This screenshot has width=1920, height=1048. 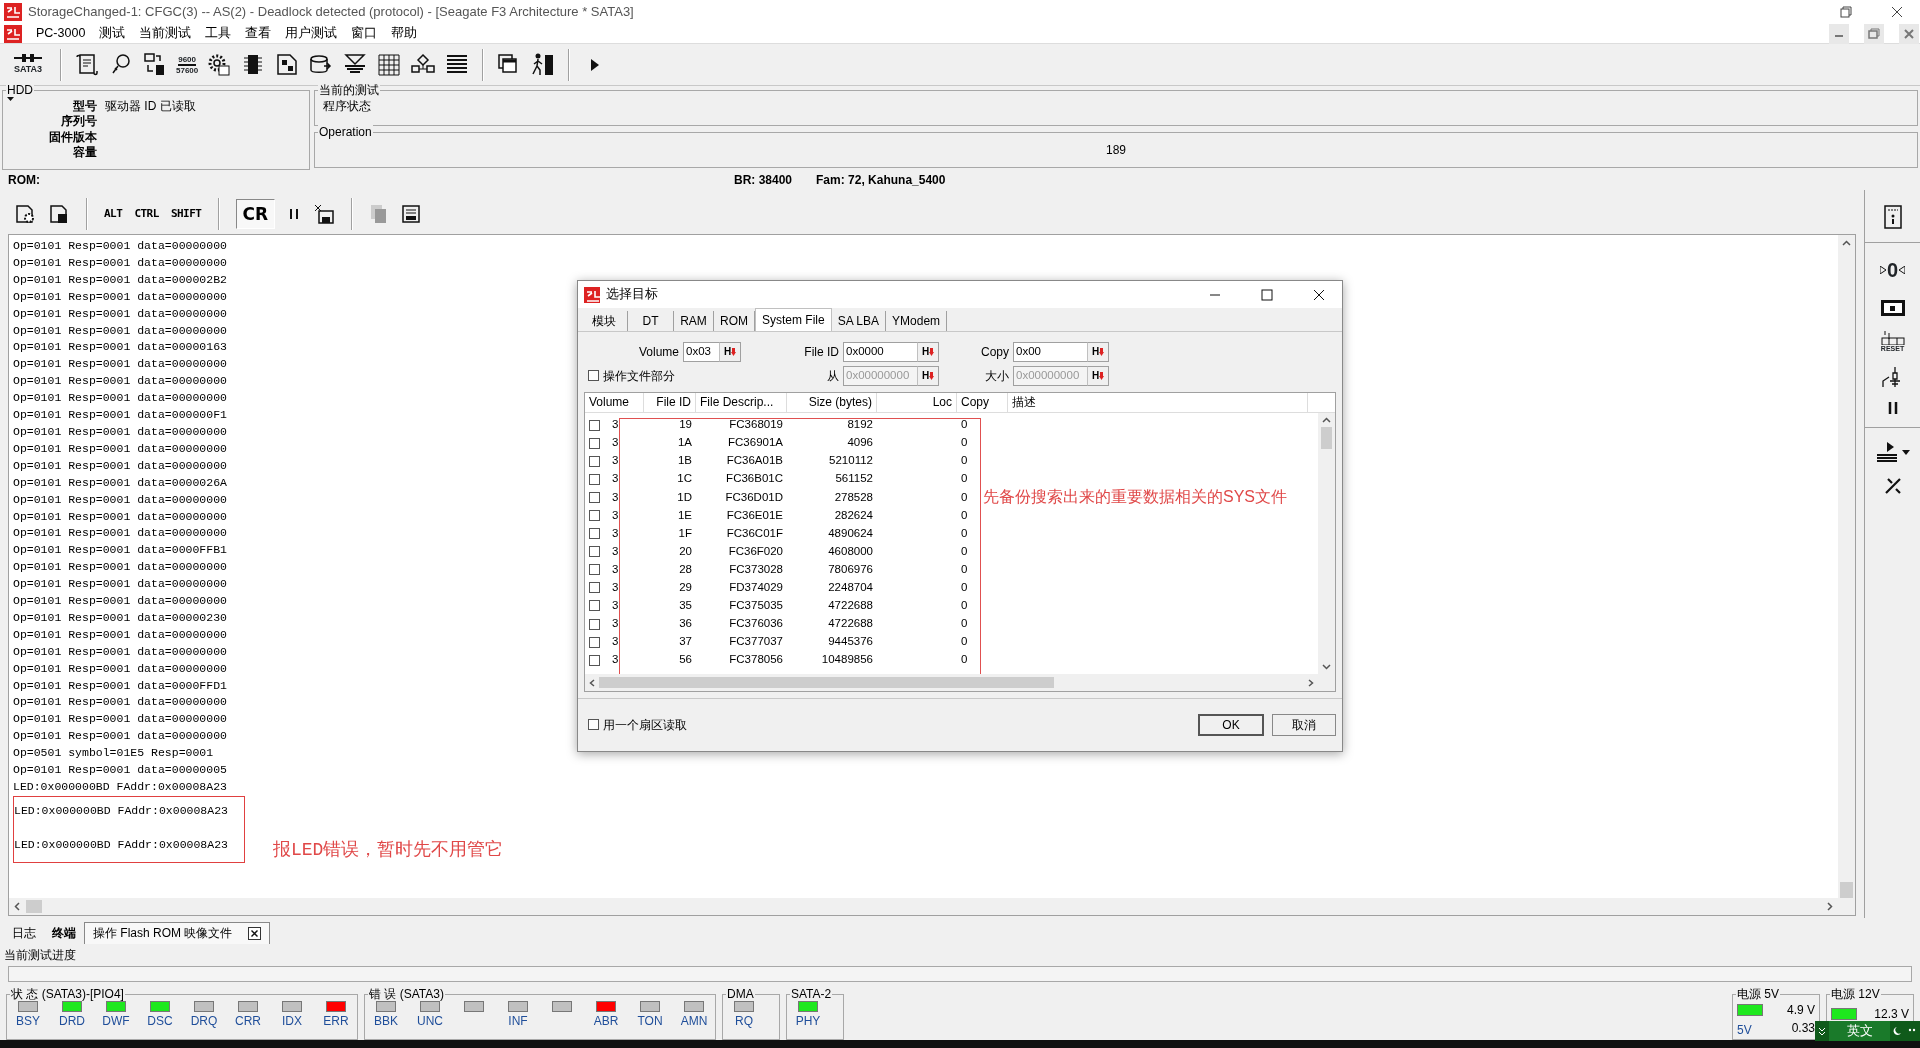 I want to click on column-header: Loc, so click(x=917, y=402).